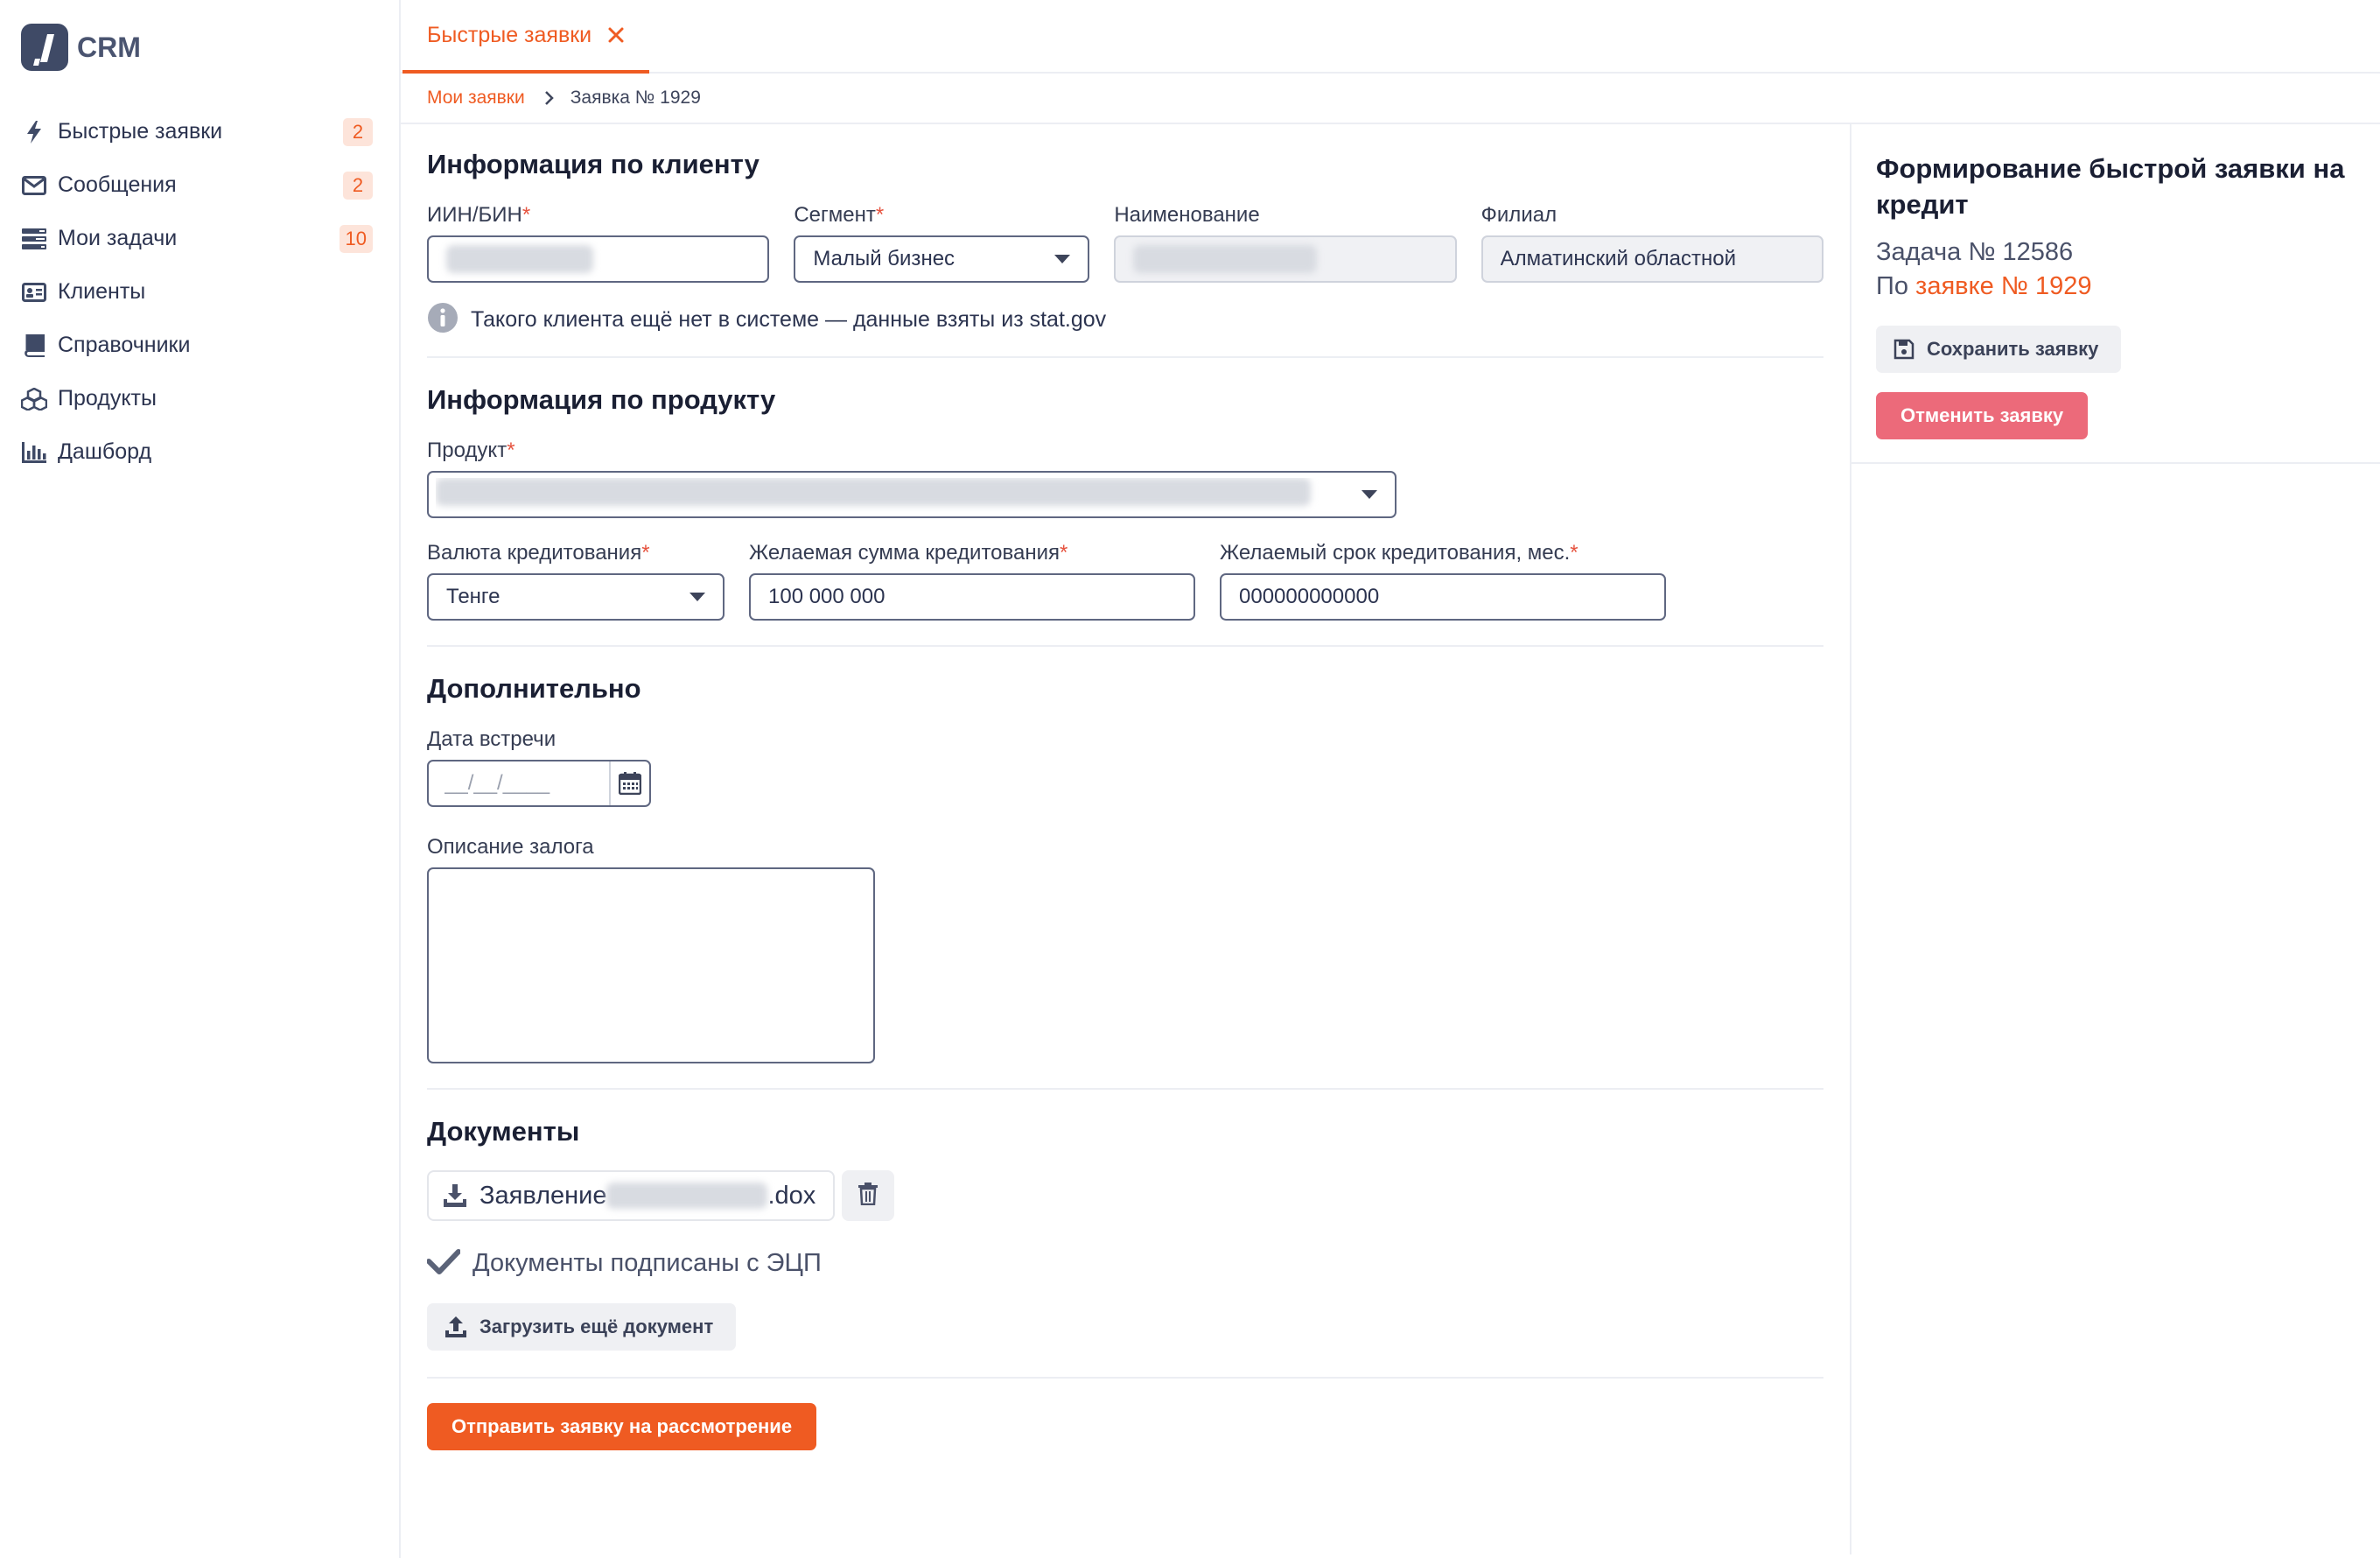  What do you see at coordinates (1390, 99) in the screenshot?
I see `breadcrumb: Мои заявки Заявка № 1929` at bounding box center [1390, 99].